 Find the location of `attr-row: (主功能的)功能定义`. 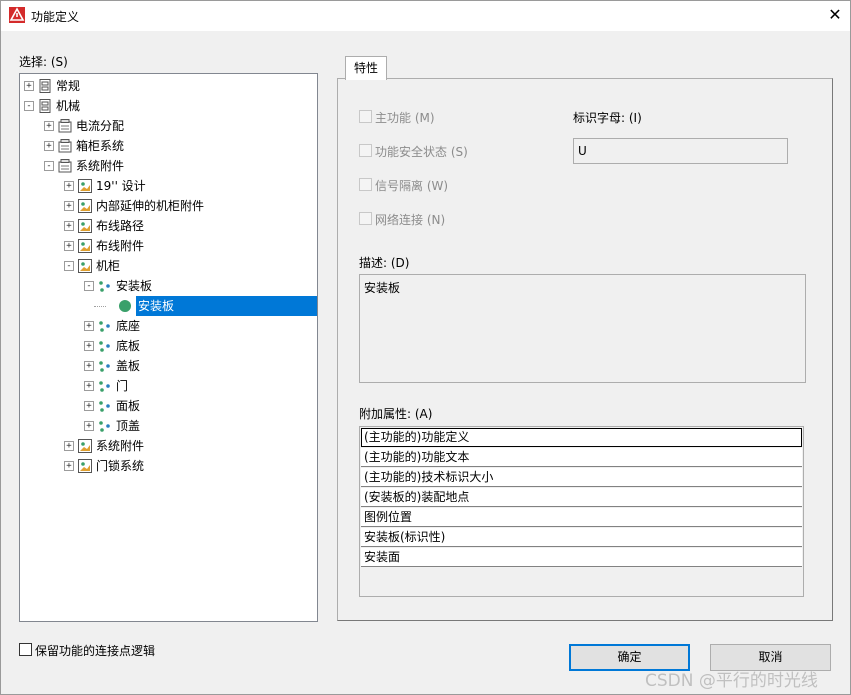

attr-row: (主功能的)功能定义 is located at coordinates (581, 437).